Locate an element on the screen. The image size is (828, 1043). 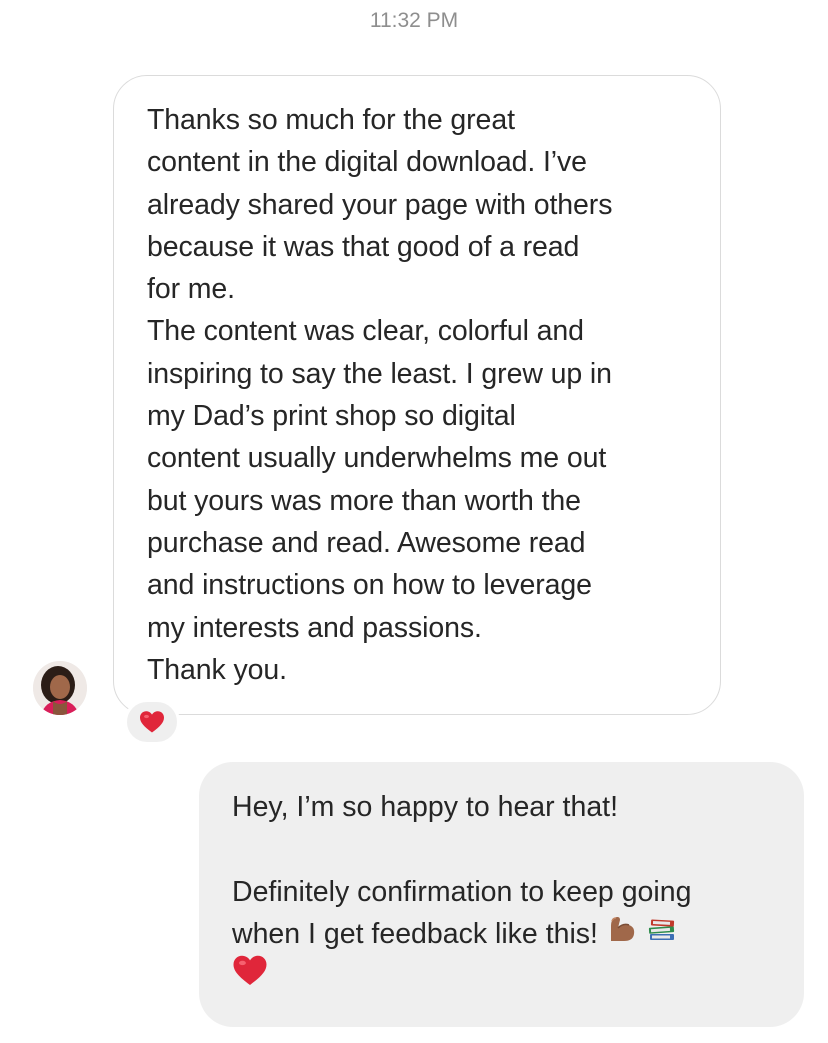
avatar-photo is located at coordinates (60, 688).